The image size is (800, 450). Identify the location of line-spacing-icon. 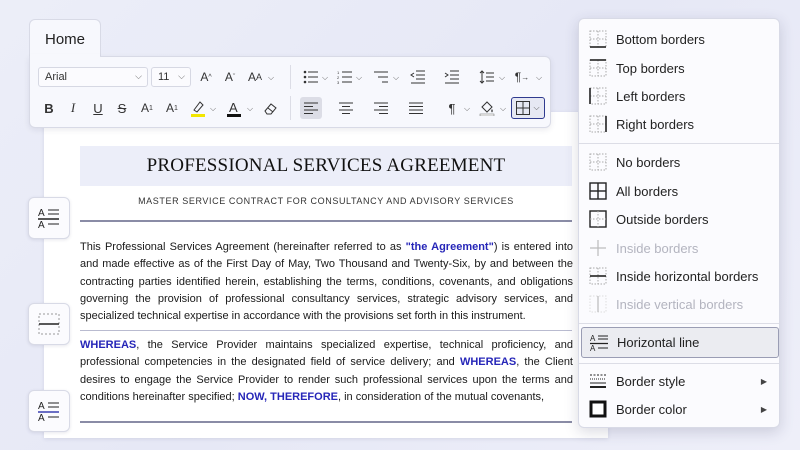
(487, 77).